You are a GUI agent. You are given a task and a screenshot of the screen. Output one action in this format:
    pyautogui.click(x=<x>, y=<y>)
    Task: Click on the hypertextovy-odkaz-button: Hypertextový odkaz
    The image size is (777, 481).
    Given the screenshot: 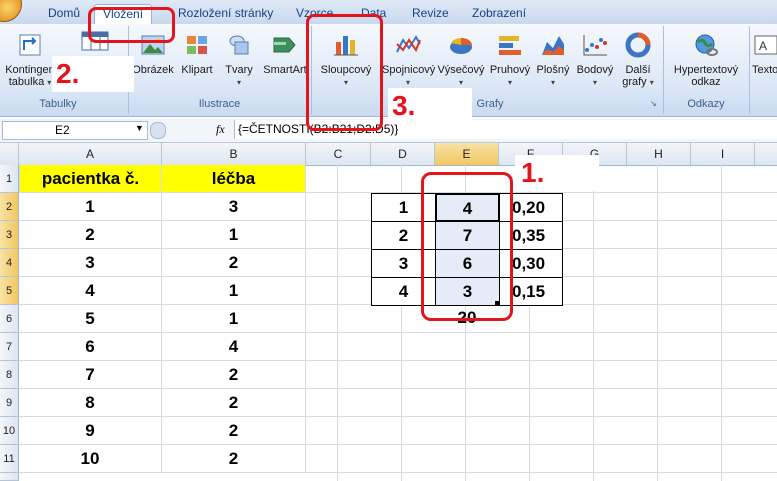 What is the action you would take?
    pyautogui.click(x=706, y=60)
    